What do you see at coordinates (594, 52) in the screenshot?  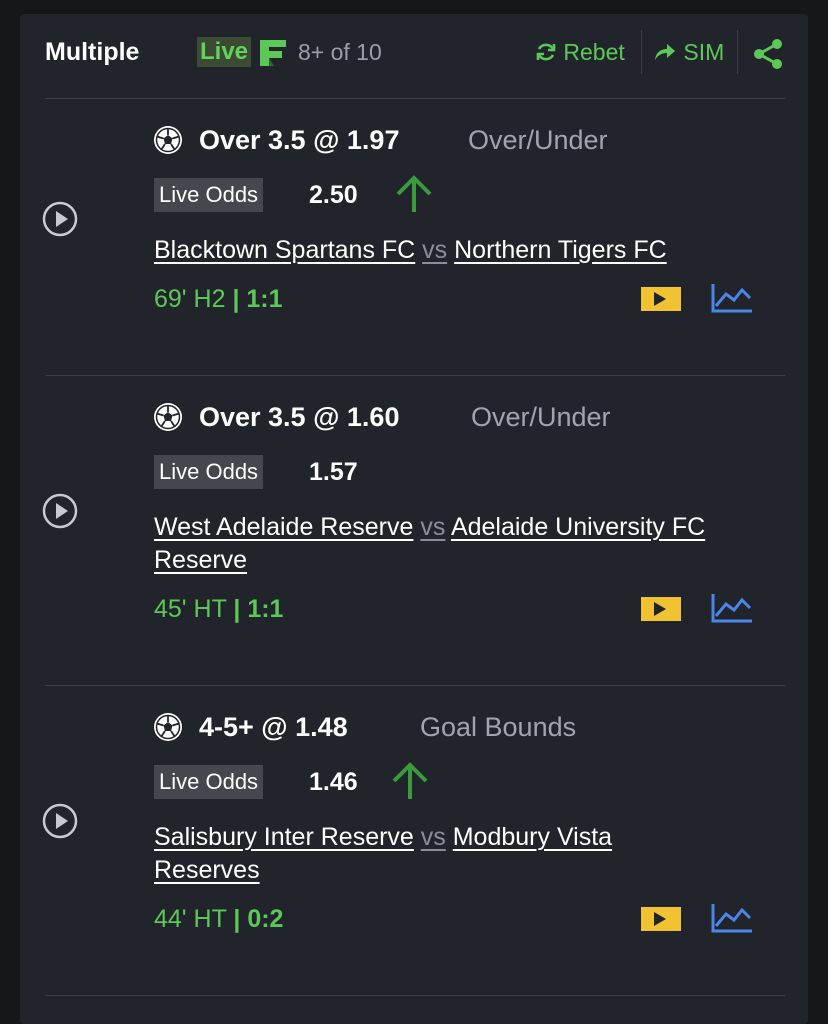 I see `rebet-label: Rebet` at bounding box center [594, 52].